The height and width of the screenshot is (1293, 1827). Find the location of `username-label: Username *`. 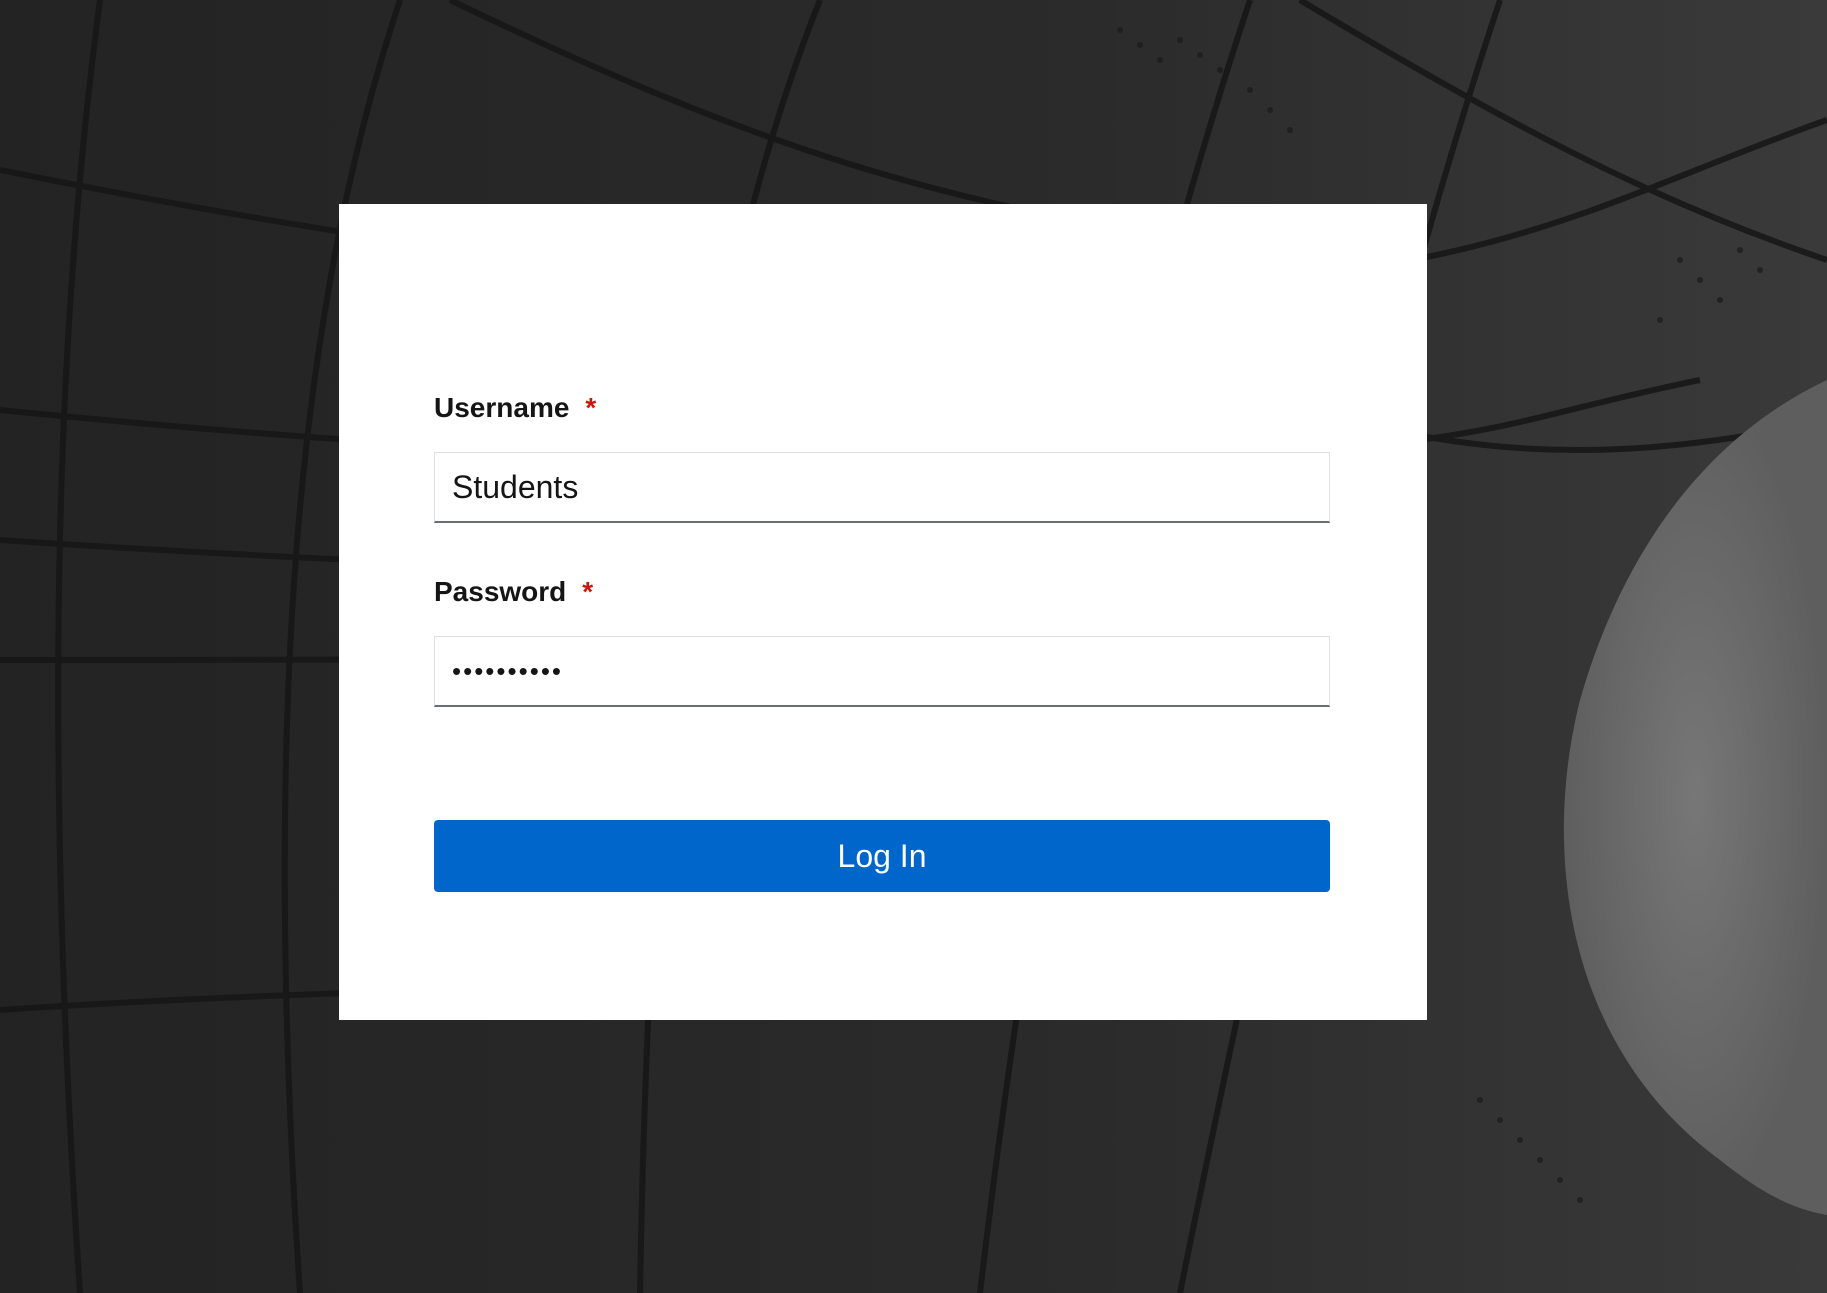

username-label: Username * is located at coordinates (515, 408).